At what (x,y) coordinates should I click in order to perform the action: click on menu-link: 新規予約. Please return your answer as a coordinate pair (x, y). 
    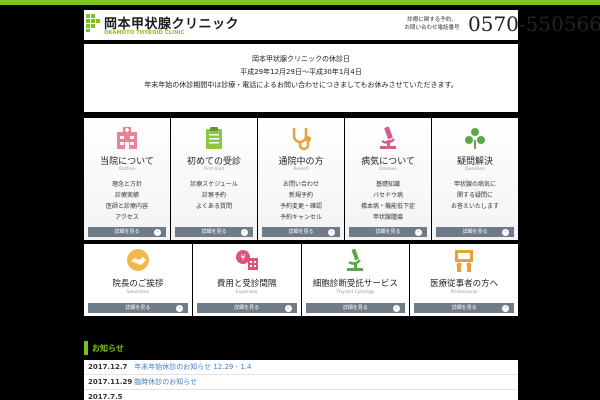
    Looking at the image, I should click on (301, 195).